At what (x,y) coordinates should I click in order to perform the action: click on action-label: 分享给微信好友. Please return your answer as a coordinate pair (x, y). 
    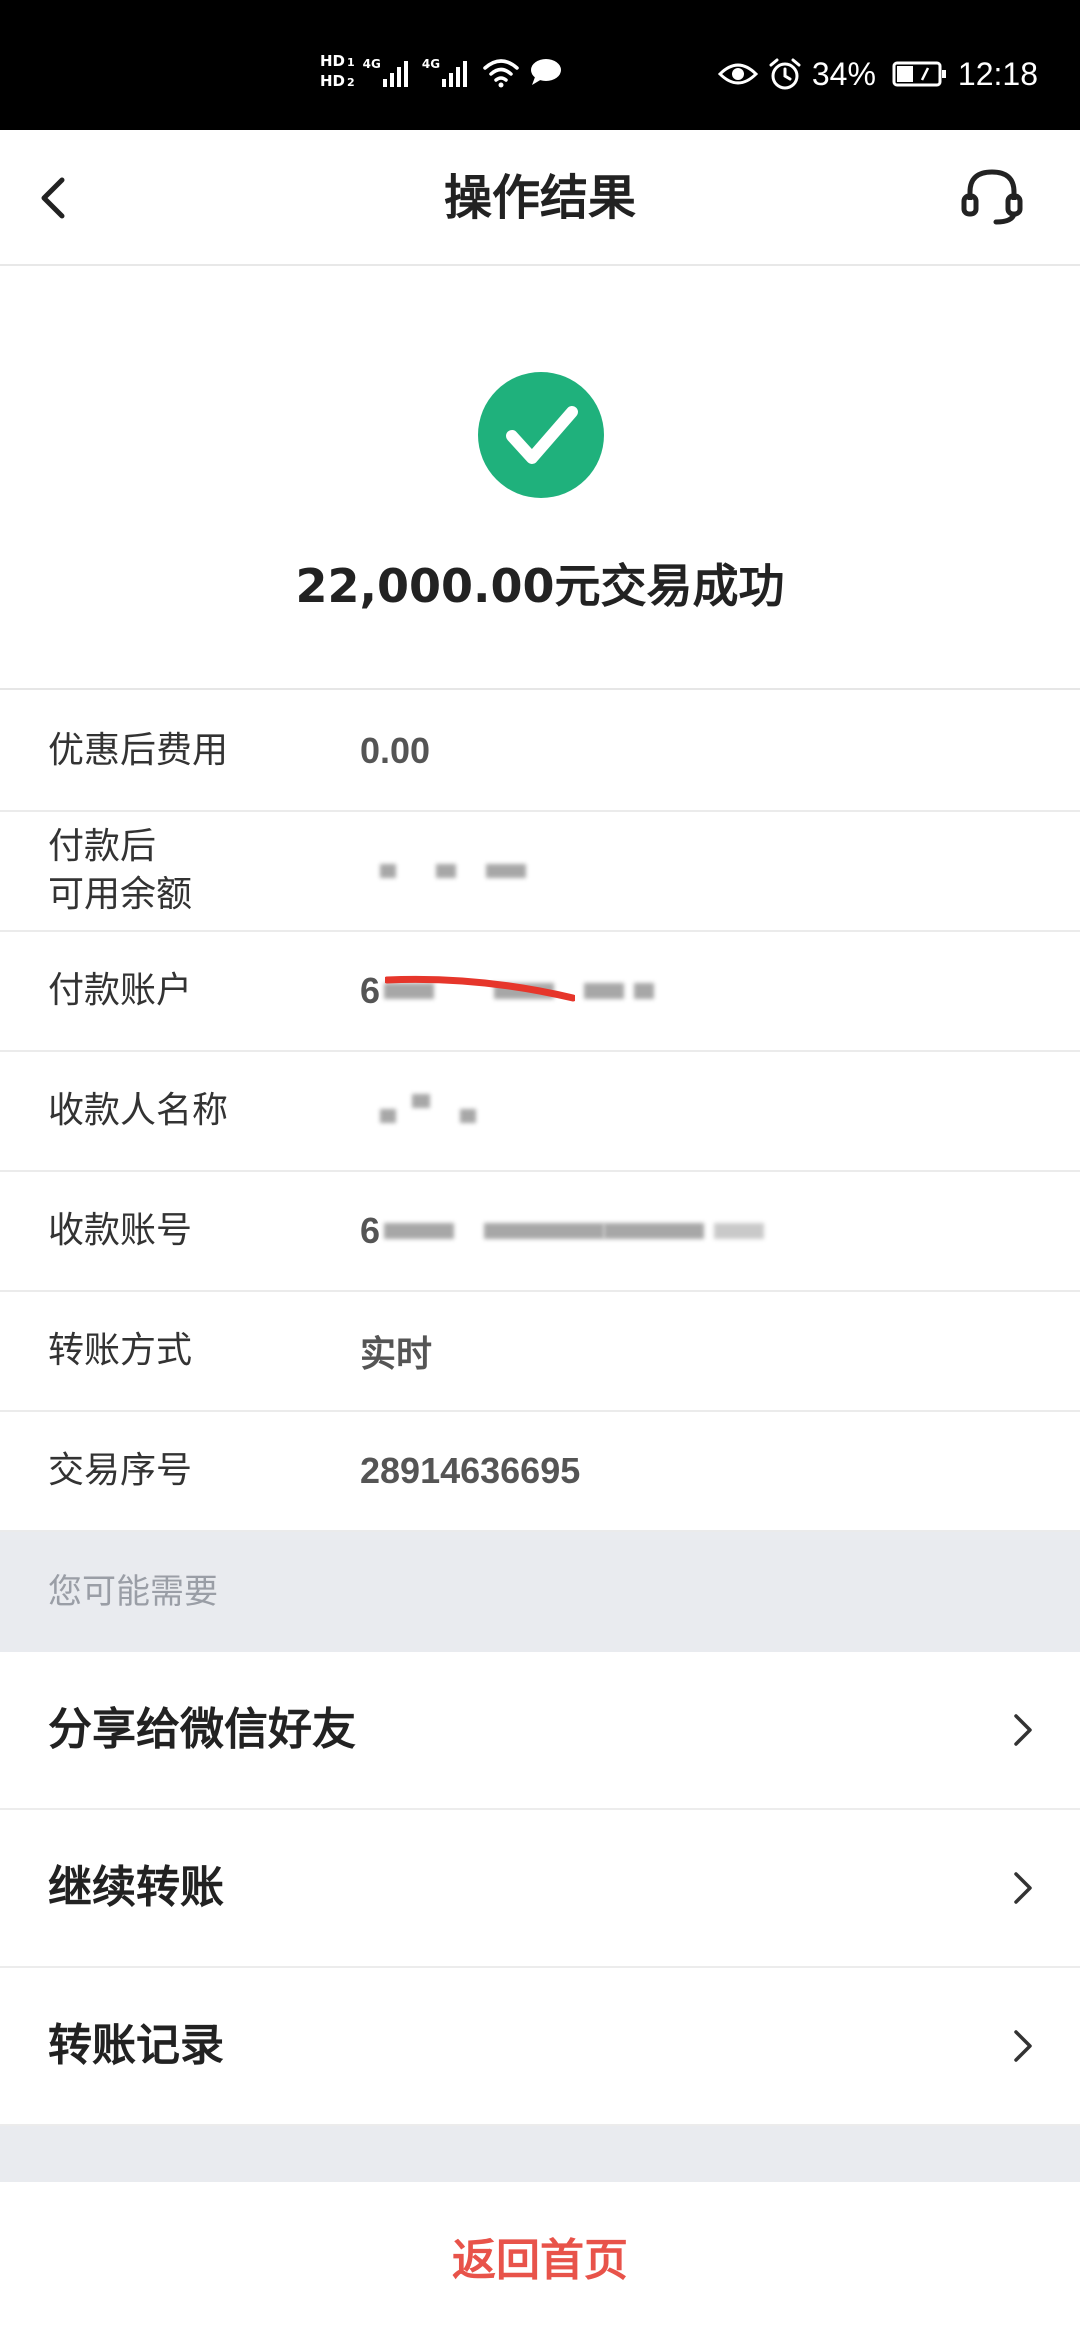
    Looking at the image, I should click on (202, 1729).